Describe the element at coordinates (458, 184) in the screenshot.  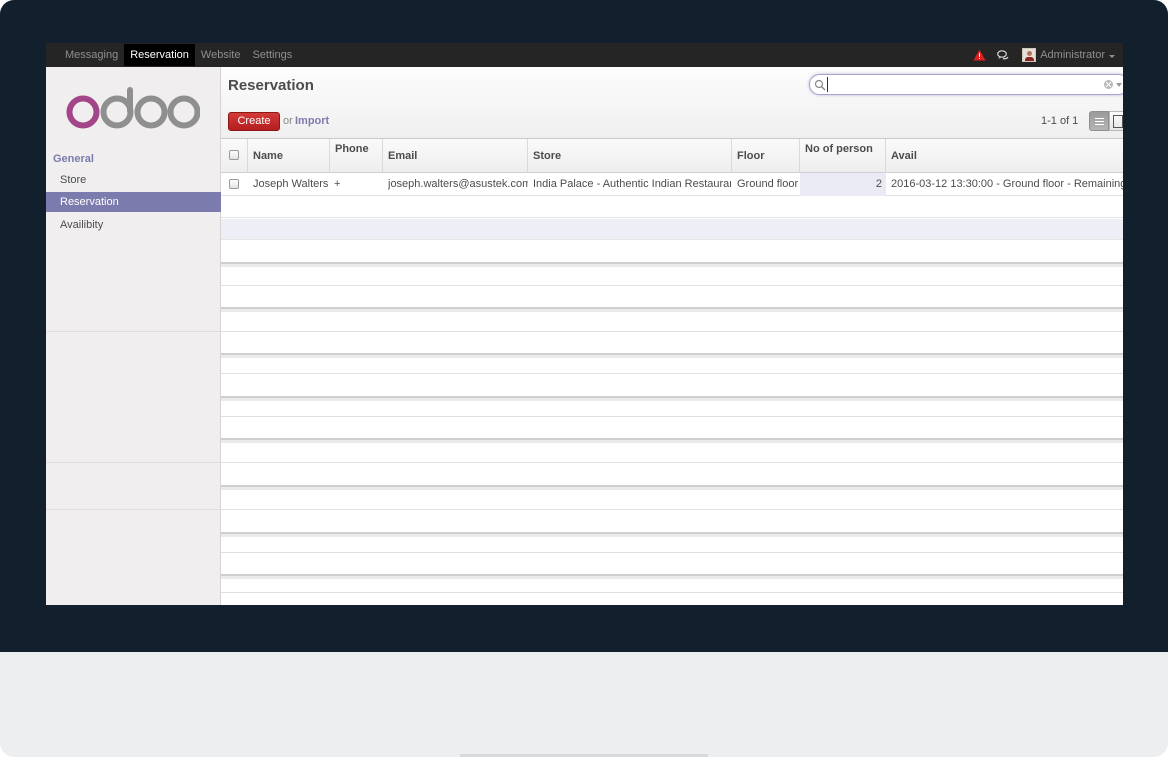
I see `cell-email: joseph.walters@asustek.com` at that location.